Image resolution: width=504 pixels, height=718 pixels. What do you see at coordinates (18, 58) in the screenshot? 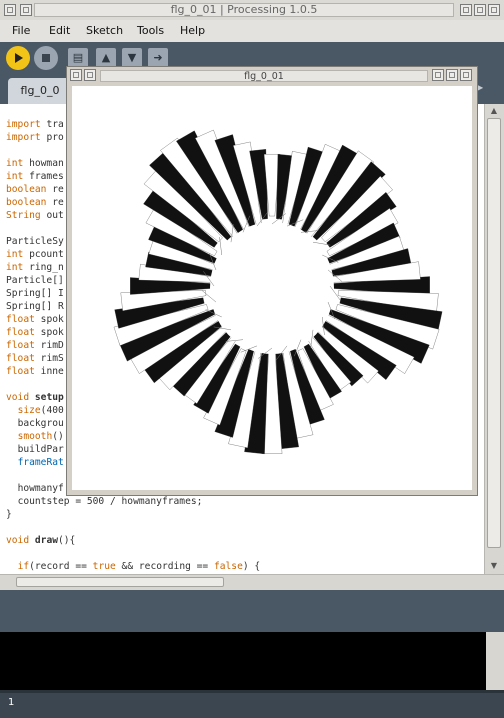
I see `run-button` at bounding box center [18, 58].